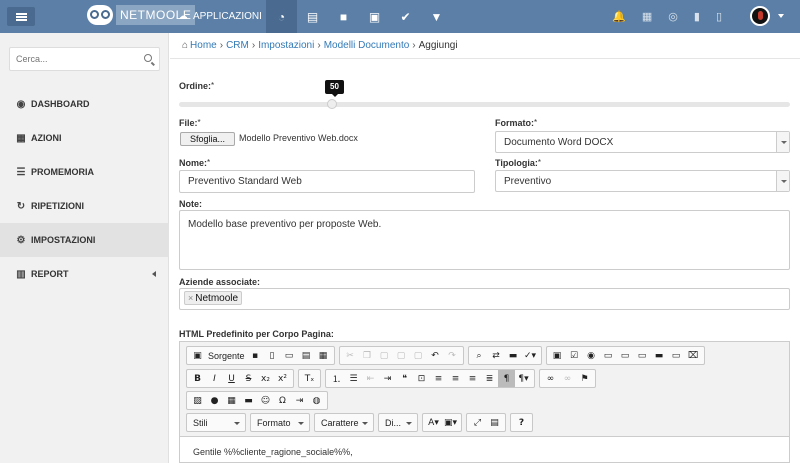 The width and height of the screenshot is (800, 463). I want to click on menu-toggle-button, so click(21, 16).